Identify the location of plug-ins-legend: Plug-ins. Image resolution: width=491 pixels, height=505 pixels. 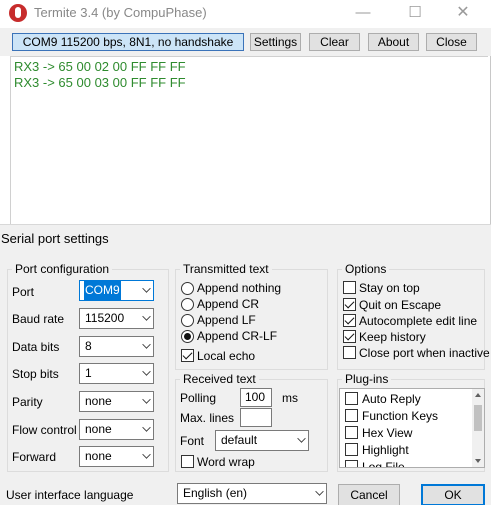
(367, 379).